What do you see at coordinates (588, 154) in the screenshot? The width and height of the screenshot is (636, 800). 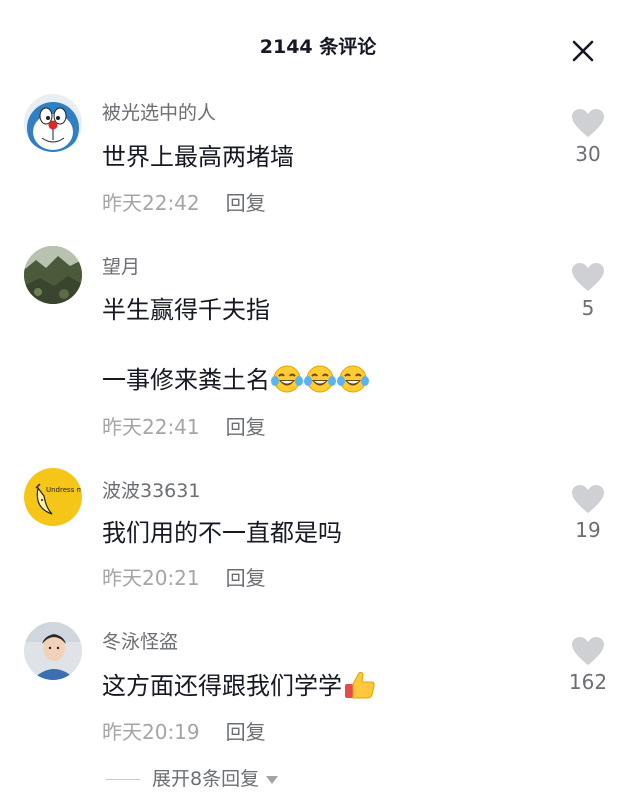 I see `like-count: 30` at bounding box center [588, 154].